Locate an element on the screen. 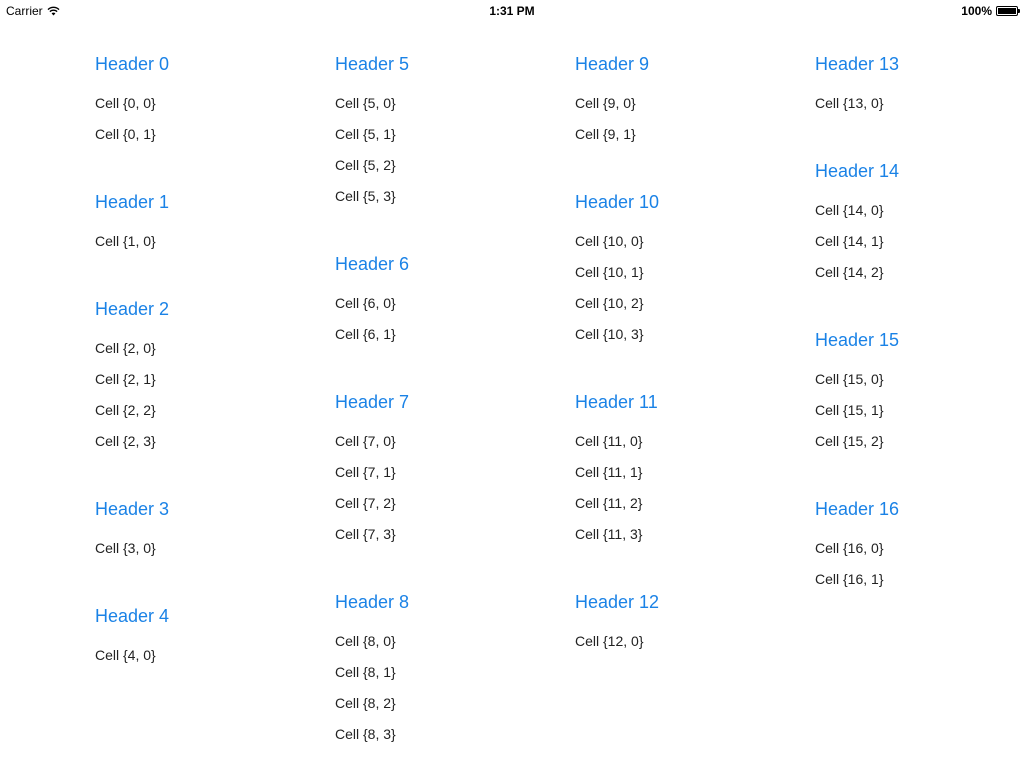 The image size is (1024, 768). section-header: Header 1 is located at coordinates (132, 202).